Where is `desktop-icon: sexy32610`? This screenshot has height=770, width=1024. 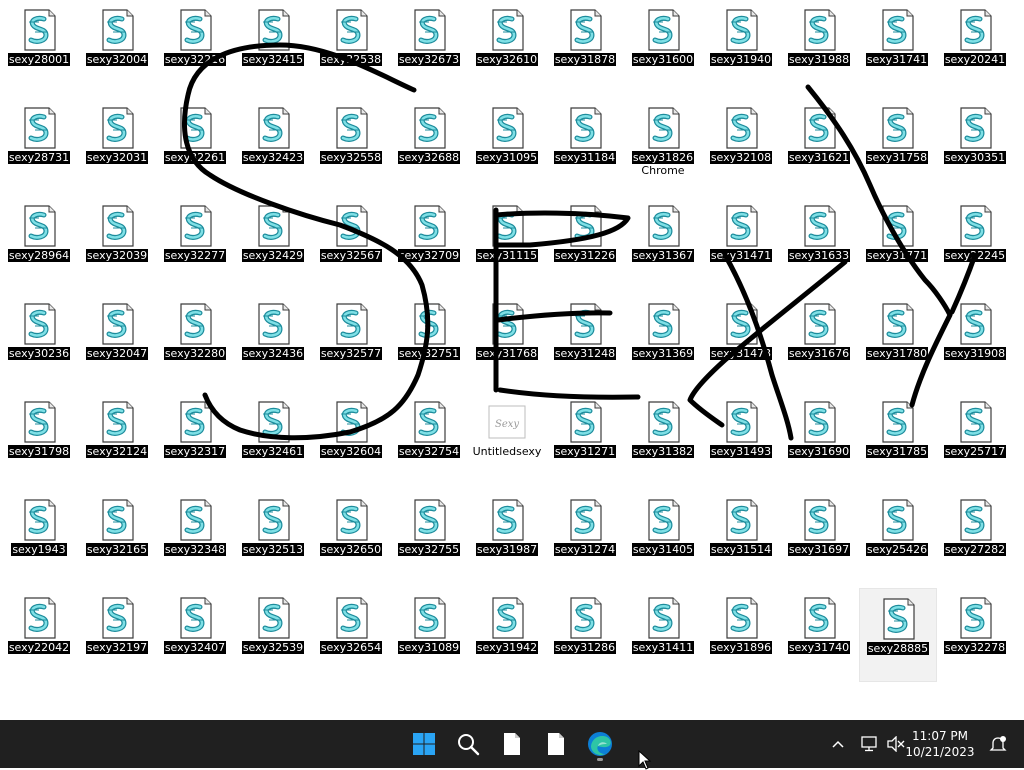 desktop-icon: sexy32610 is located at coordinates (507, 46).